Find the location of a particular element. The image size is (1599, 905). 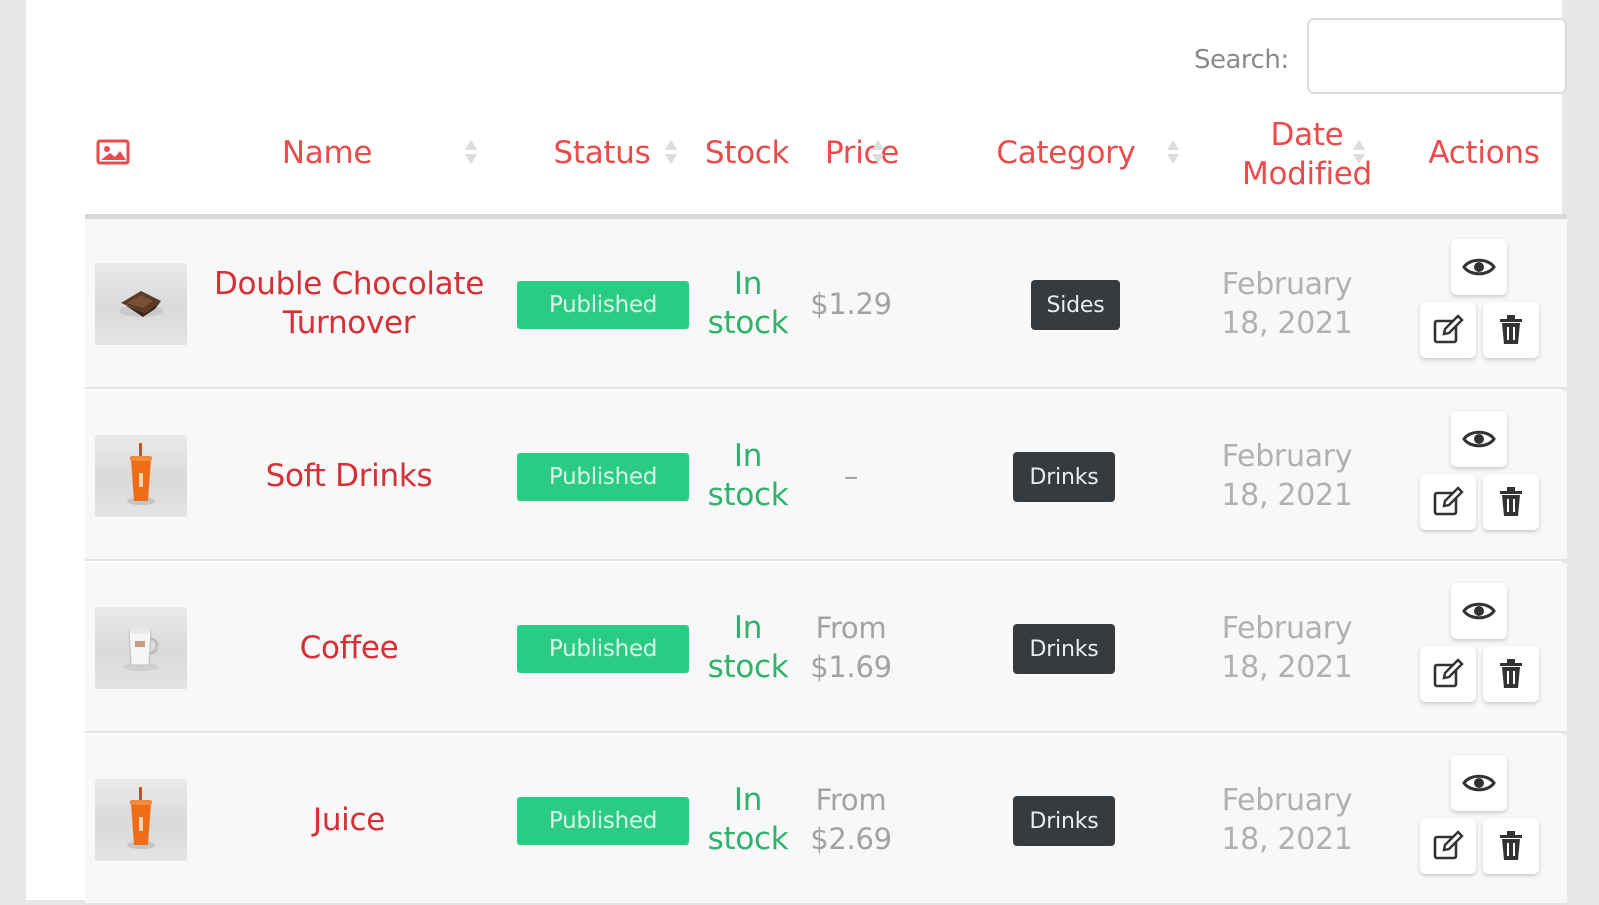

category-badge: Sides is located at coordinates (1075, 305).